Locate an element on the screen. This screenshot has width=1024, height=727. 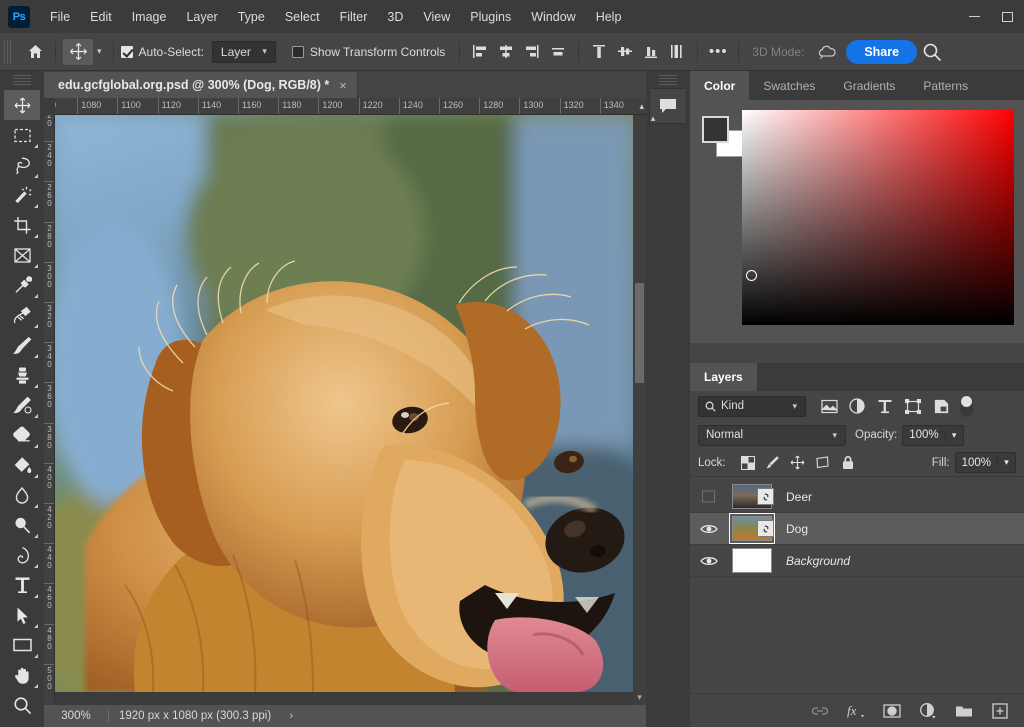
clone-stamp-tool is located at coordinates (22, 375).